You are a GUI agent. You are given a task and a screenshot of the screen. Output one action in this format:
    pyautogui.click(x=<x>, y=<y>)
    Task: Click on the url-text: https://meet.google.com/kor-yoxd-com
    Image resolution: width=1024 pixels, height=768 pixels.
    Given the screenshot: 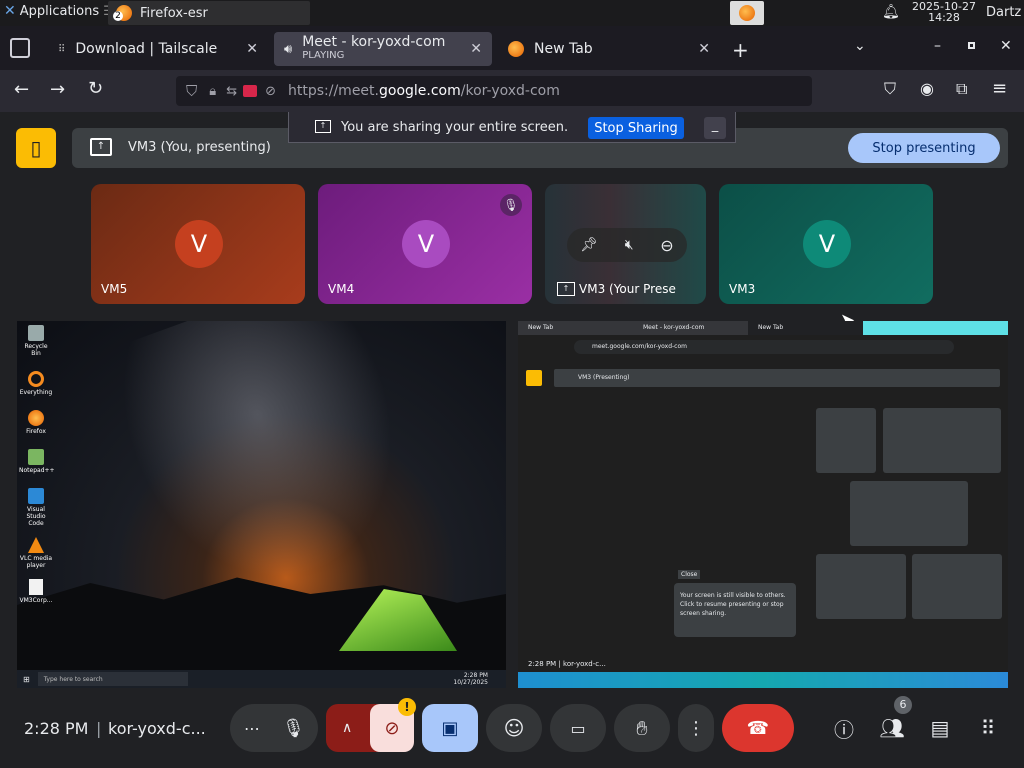 What is the action you would take?
    pyautogui.click(x=424, y=91)
    